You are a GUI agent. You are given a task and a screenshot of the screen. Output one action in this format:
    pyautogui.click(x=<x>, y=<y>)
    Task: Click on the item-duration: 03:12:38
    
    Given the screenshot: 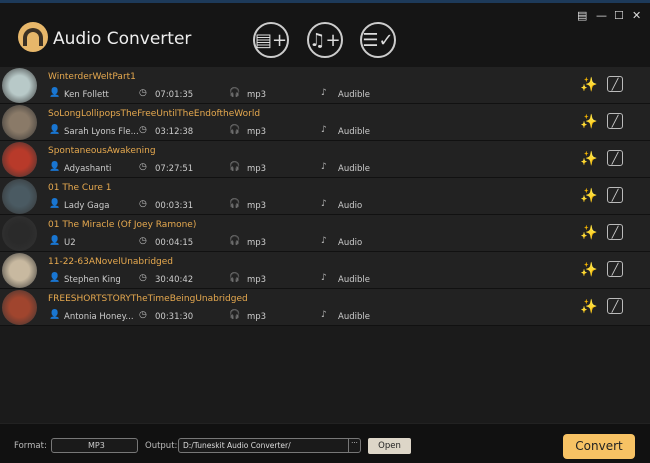 What is the action you would take?
    pyautogui.click(x=174, y=132)
    